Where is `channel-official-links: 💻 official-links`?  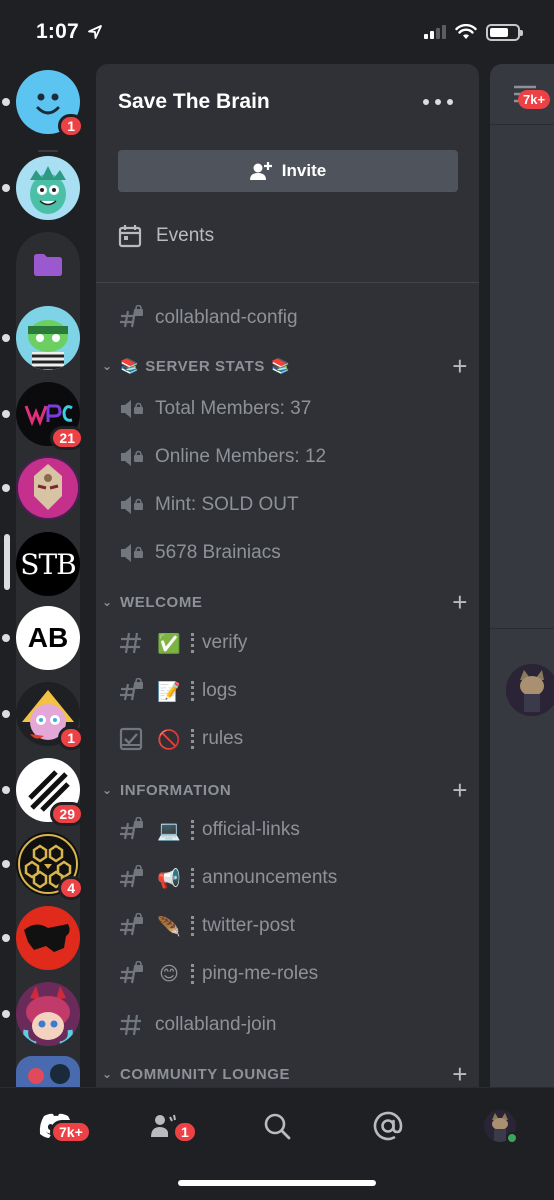 channel-official-links: 💻 official-links is located at coordinates (209, 830).